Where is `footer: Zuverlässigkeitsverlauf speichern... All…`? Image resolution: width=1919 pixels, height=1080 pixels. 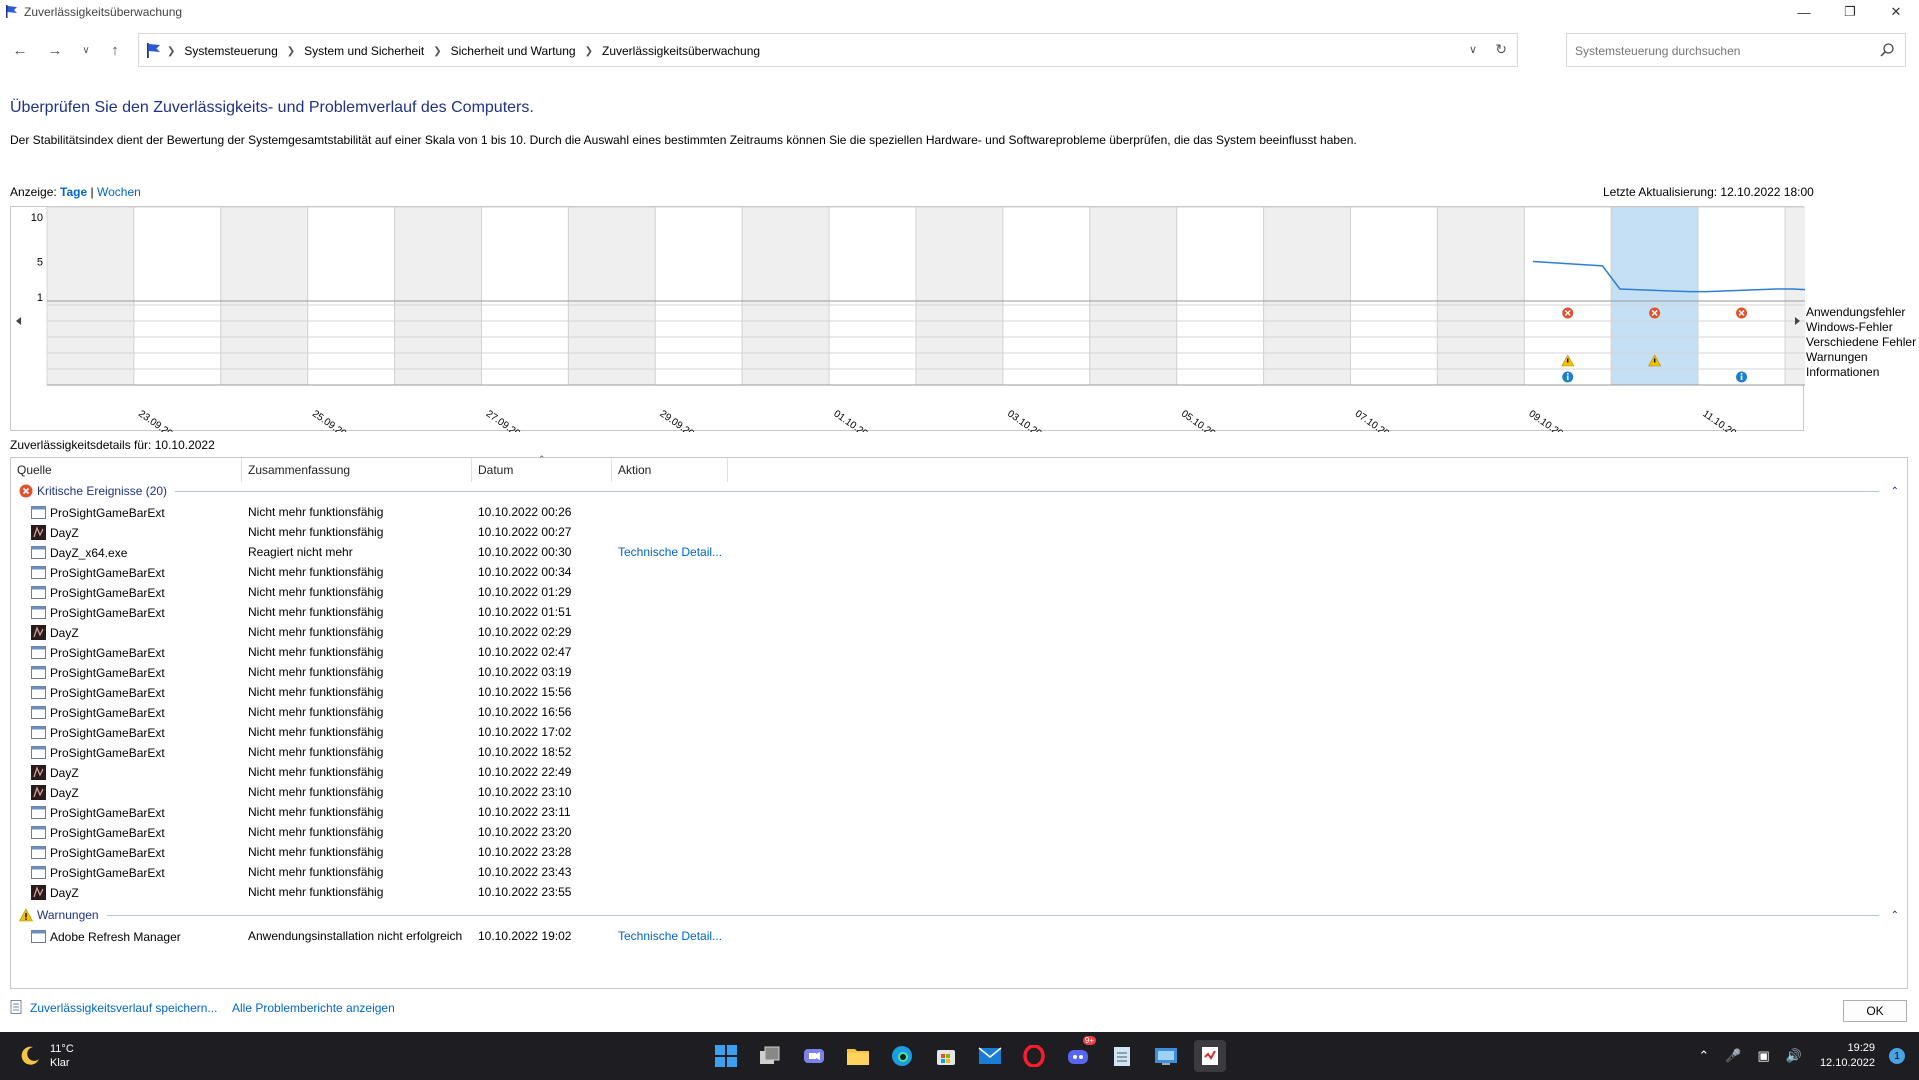 footer: Zuverlässigkeitsverlauf speichern... All… is located at coordinates (959, 1007).